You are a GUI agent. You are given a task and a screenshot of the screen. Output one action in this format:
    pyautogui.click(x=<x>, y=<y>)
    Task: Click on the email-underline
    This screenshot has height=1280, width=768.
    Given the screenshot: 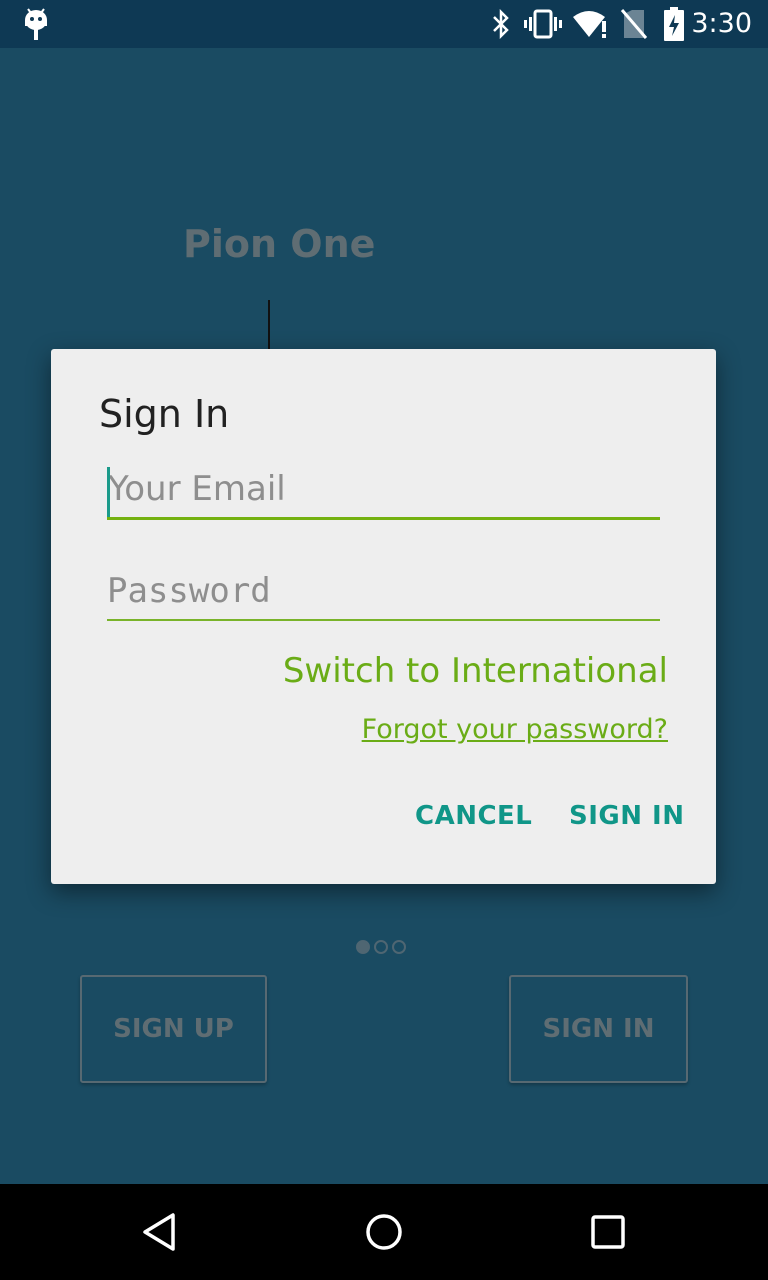 What is the action you would take?
    pyautogui.click(x=383, y=518)
    